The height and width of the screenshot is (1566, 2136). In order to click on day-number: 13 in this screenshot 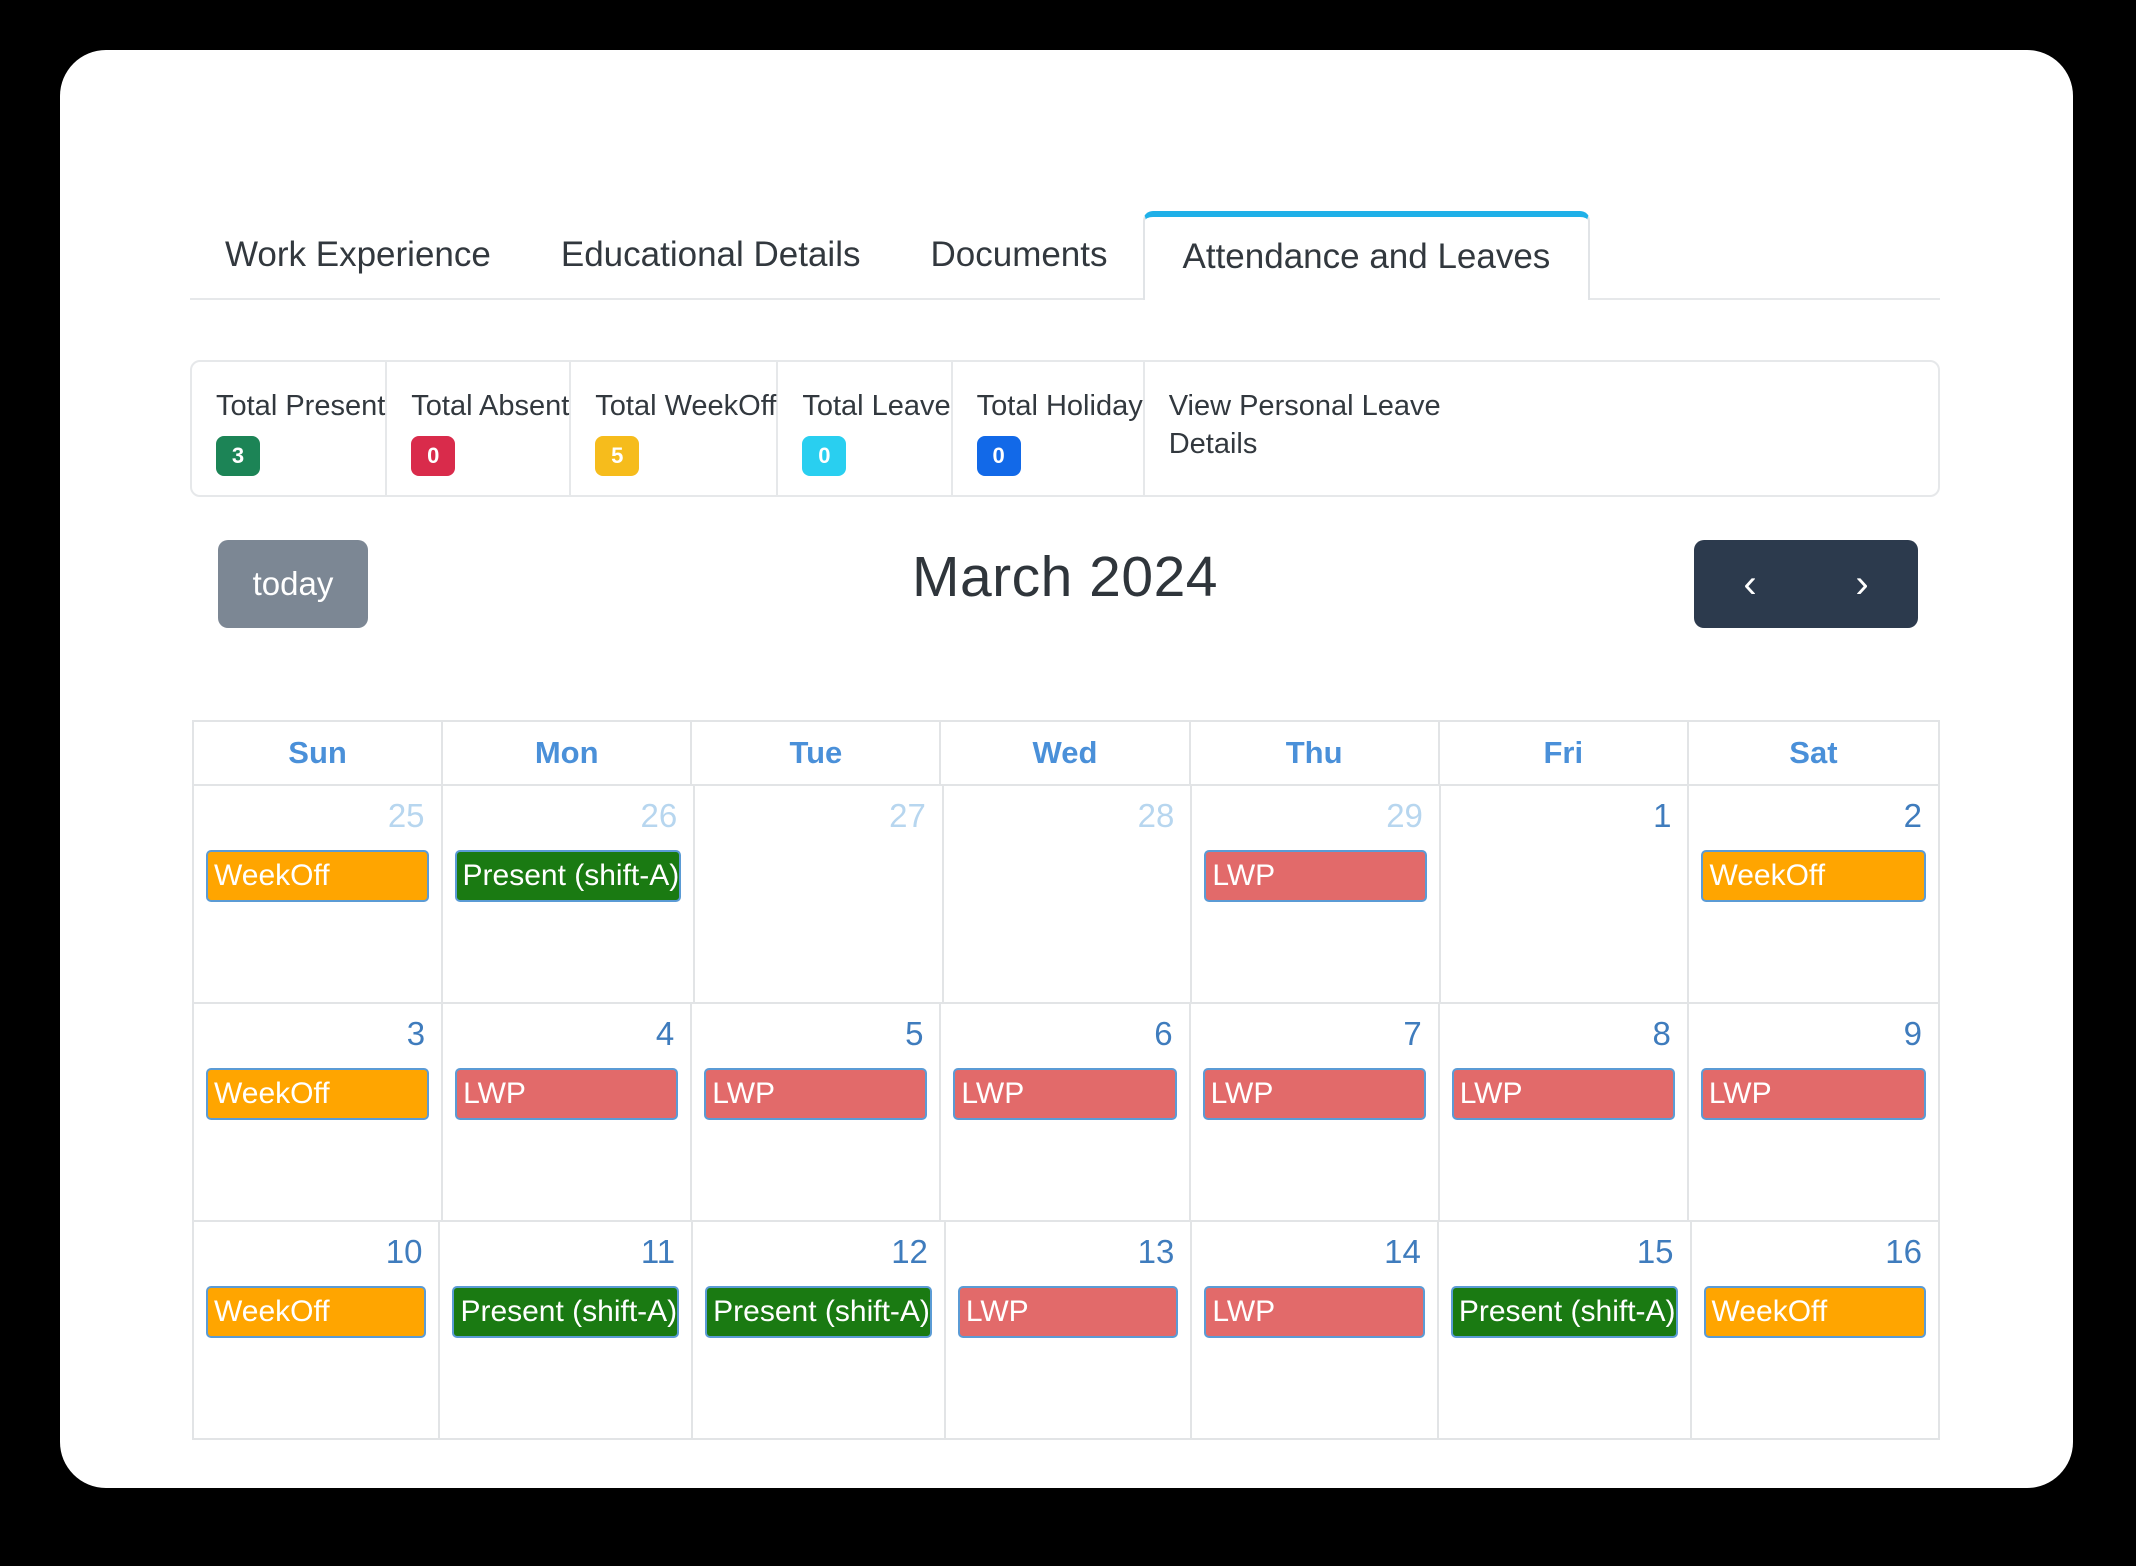, I will do `click(1156, 1251)`.